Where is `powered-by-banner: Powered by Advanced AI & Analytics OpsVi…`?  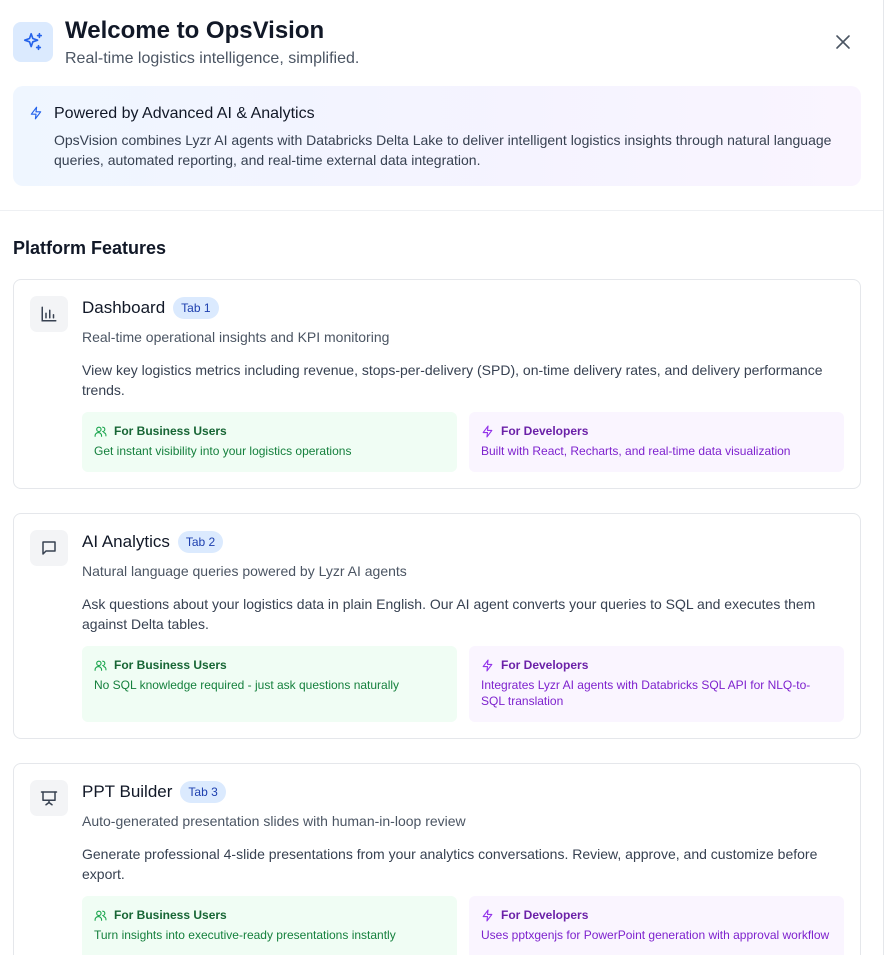
powered-by-banner: Powered by Advanced AI & Analytics OpsVi… is located at coordinates (437, 136).